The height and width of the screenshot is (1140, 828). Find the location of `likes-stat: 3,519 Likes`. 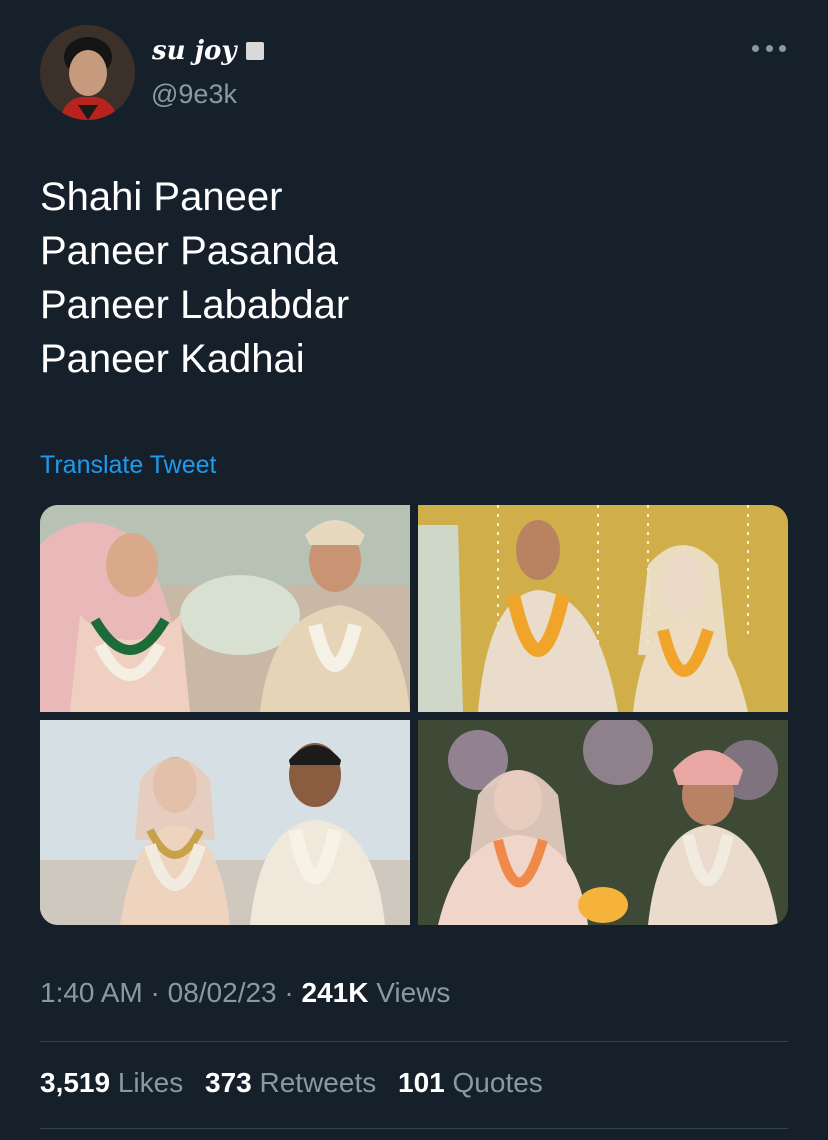

likes-stat: 3,519 Likes is located at coordinates (111, 1082).